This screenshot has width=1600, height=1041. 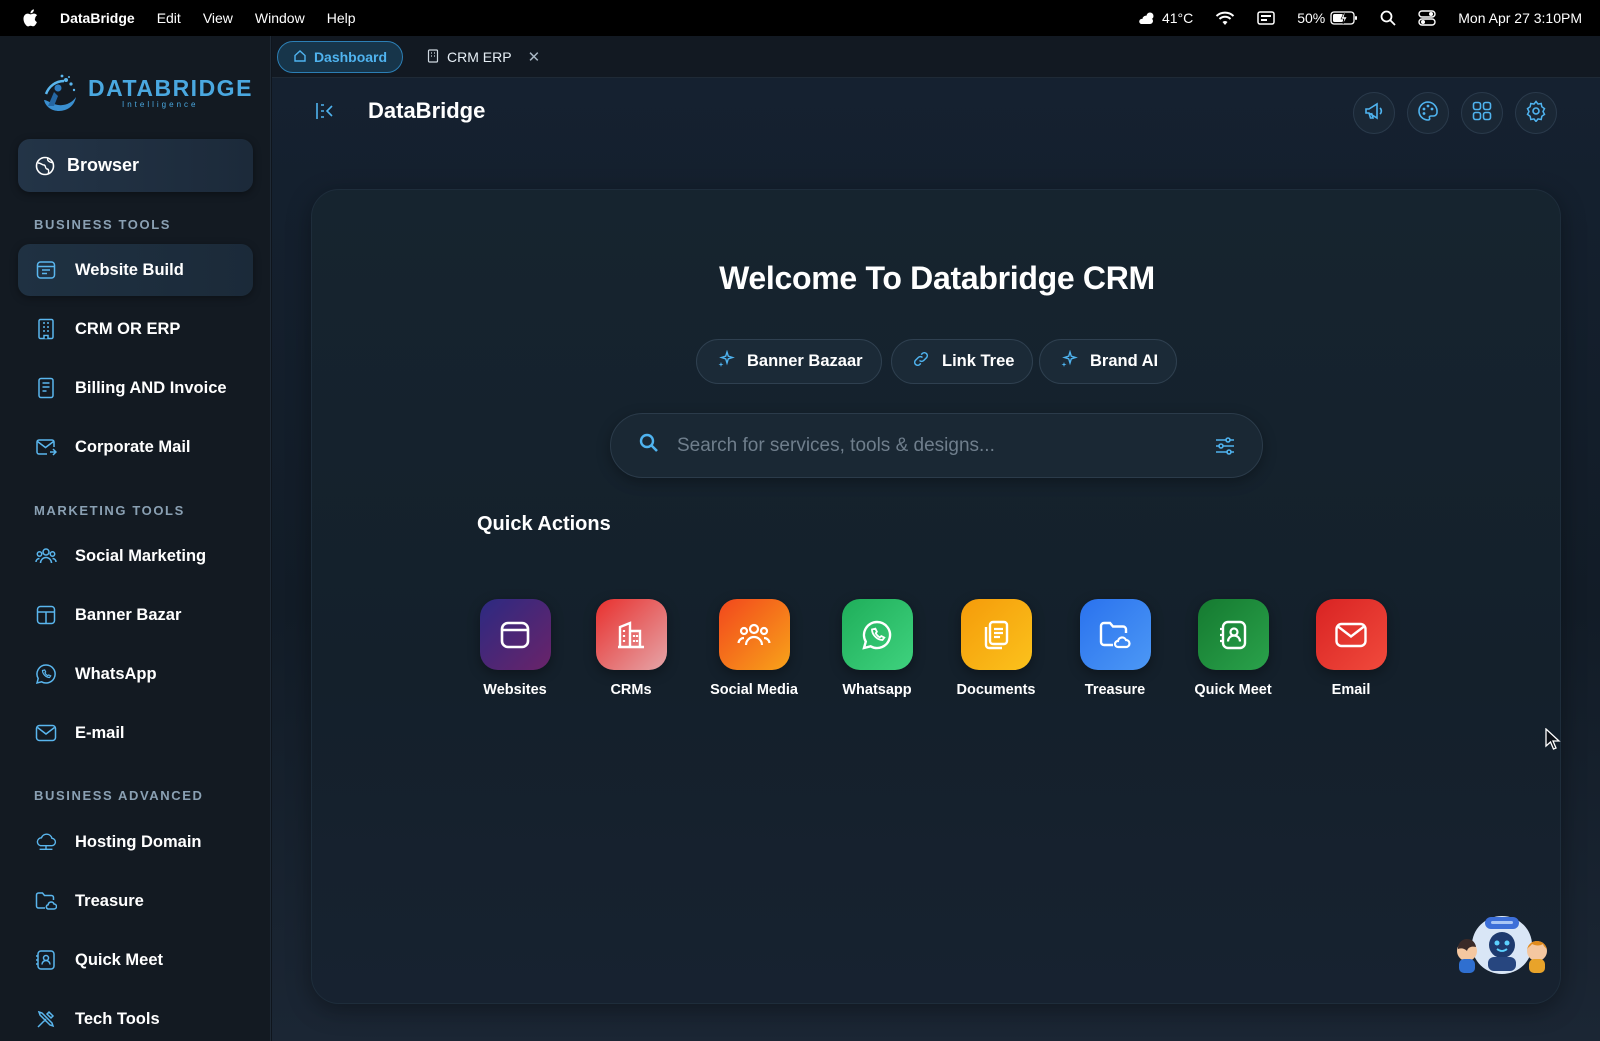 I want to click on spotlight-search-icon, so click(x=1388, y=18).